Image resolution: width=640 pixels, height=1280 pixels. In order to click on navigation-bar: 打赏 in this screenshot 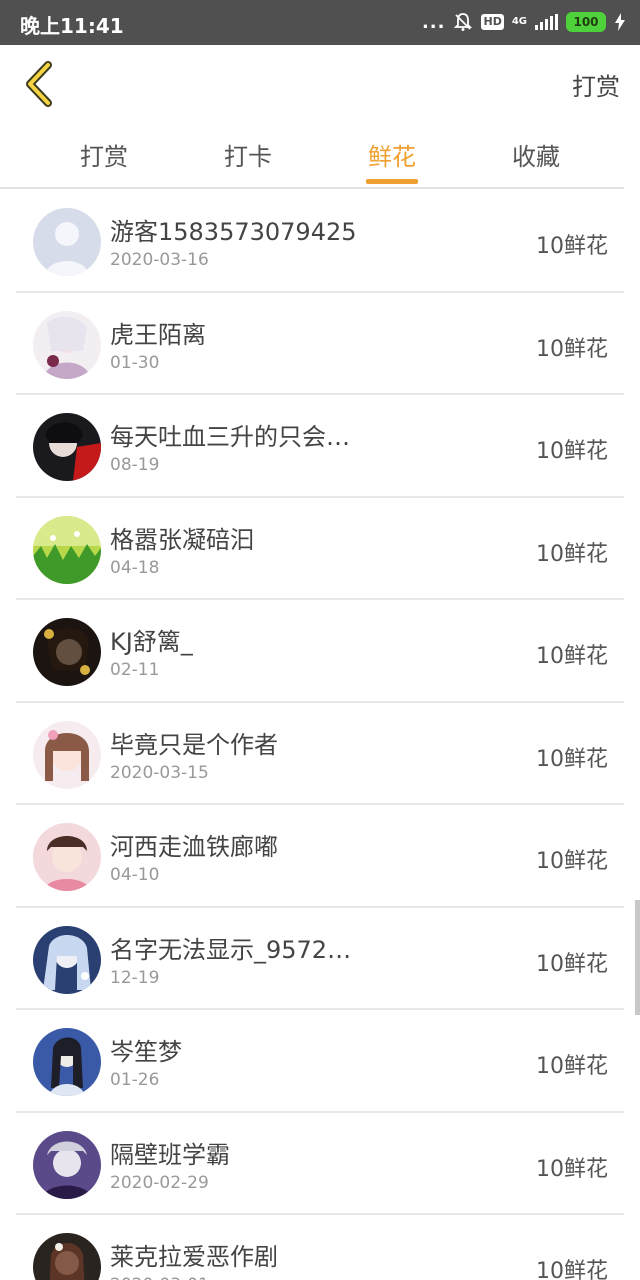, I will do `click(320, 85)`.